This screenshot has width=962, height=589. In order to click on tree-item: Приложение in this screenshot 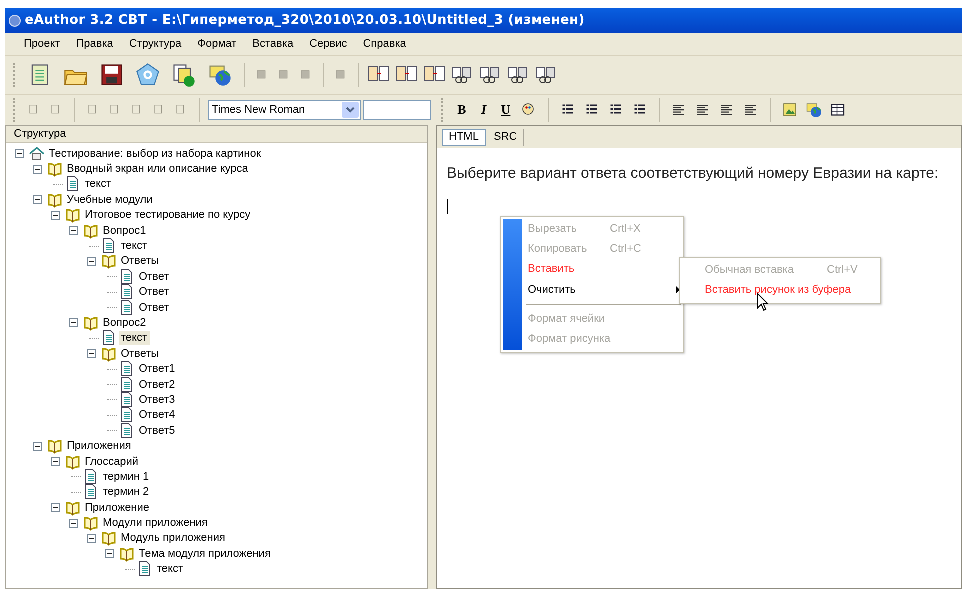, I will do `click(117, 507)`.